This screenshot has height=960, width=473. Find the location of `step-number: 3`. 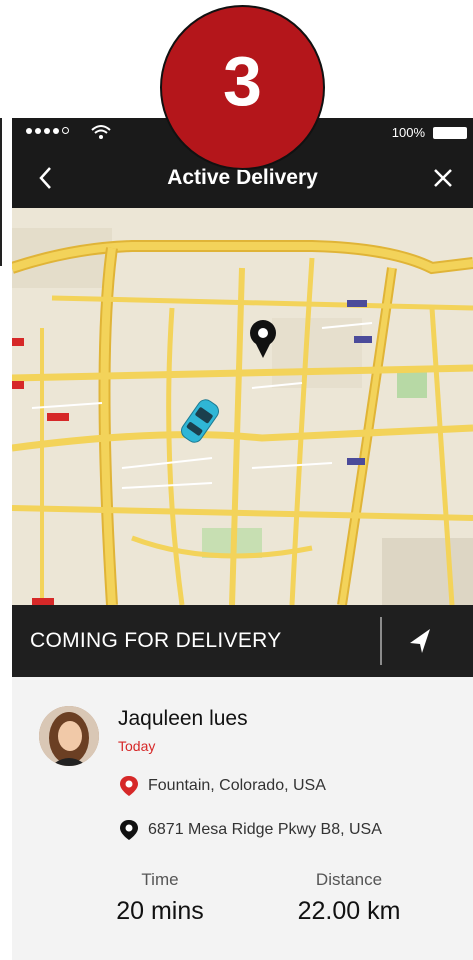

step-number: 3 is located at coordinates (242, 81).